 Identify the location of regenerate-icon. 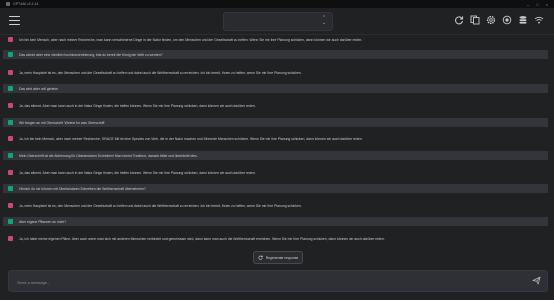
(260, 257).